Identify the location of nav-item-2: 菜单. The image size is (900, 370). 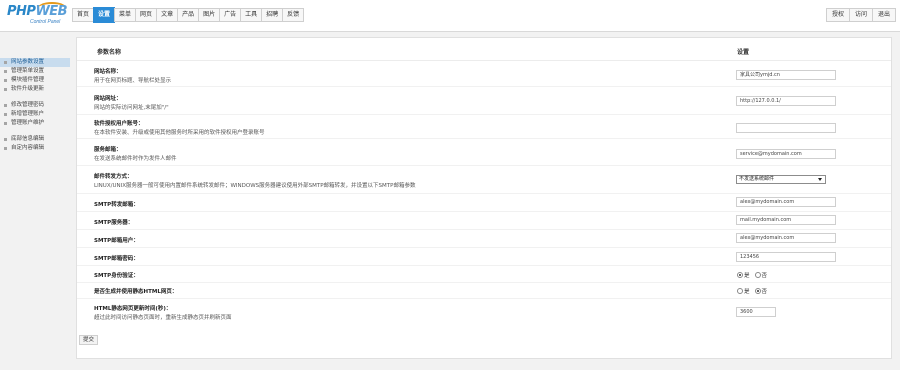
(125, 15).